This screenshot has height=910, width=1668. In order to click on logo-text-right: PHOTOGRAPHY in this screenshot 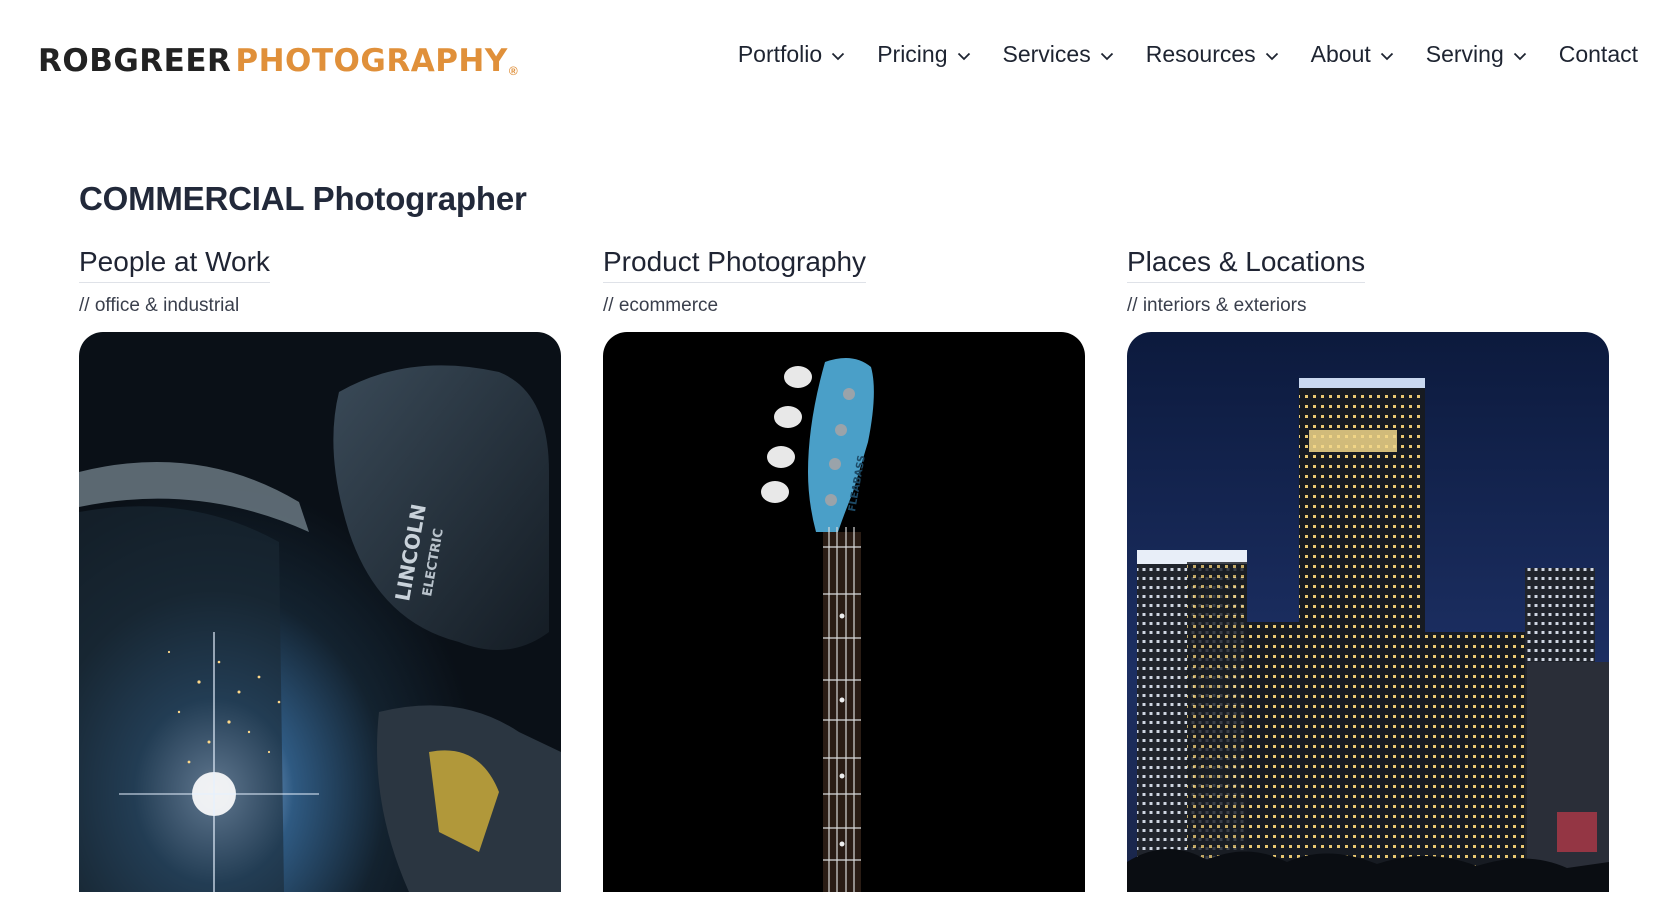, I will do `click(371, 61)`.